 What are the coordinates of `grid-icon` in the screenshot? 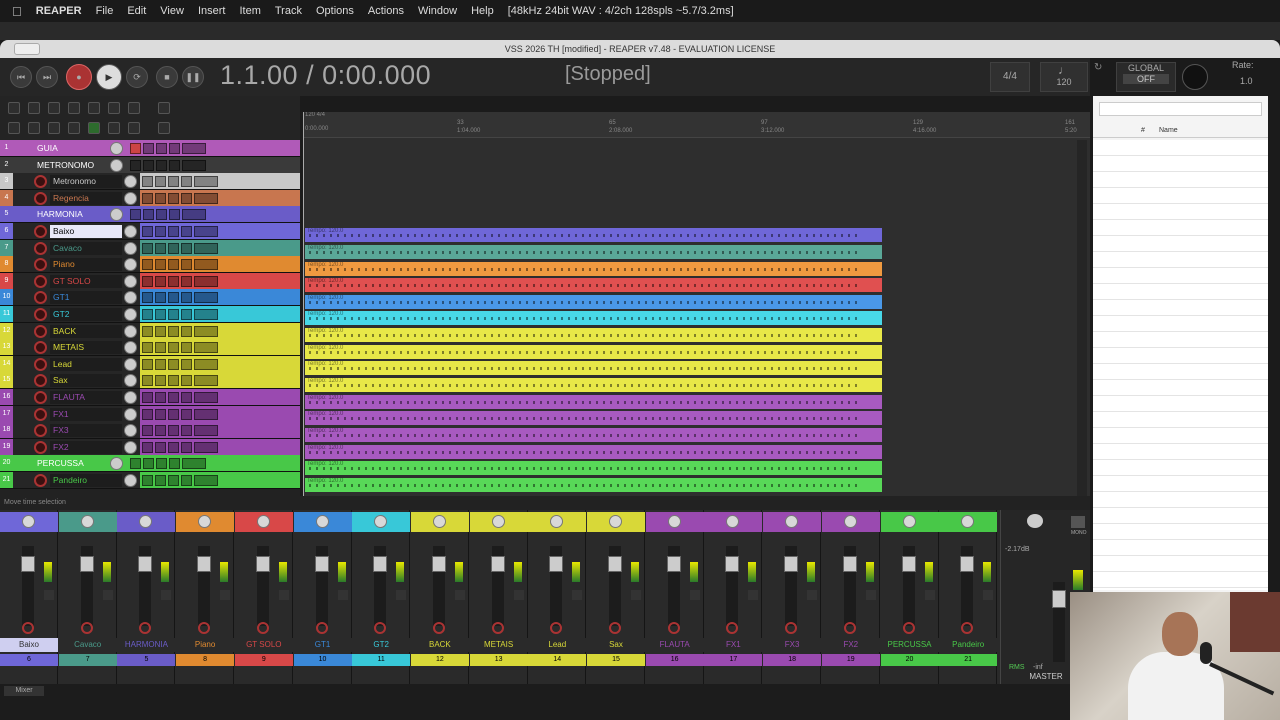 It's located at (164, 108).